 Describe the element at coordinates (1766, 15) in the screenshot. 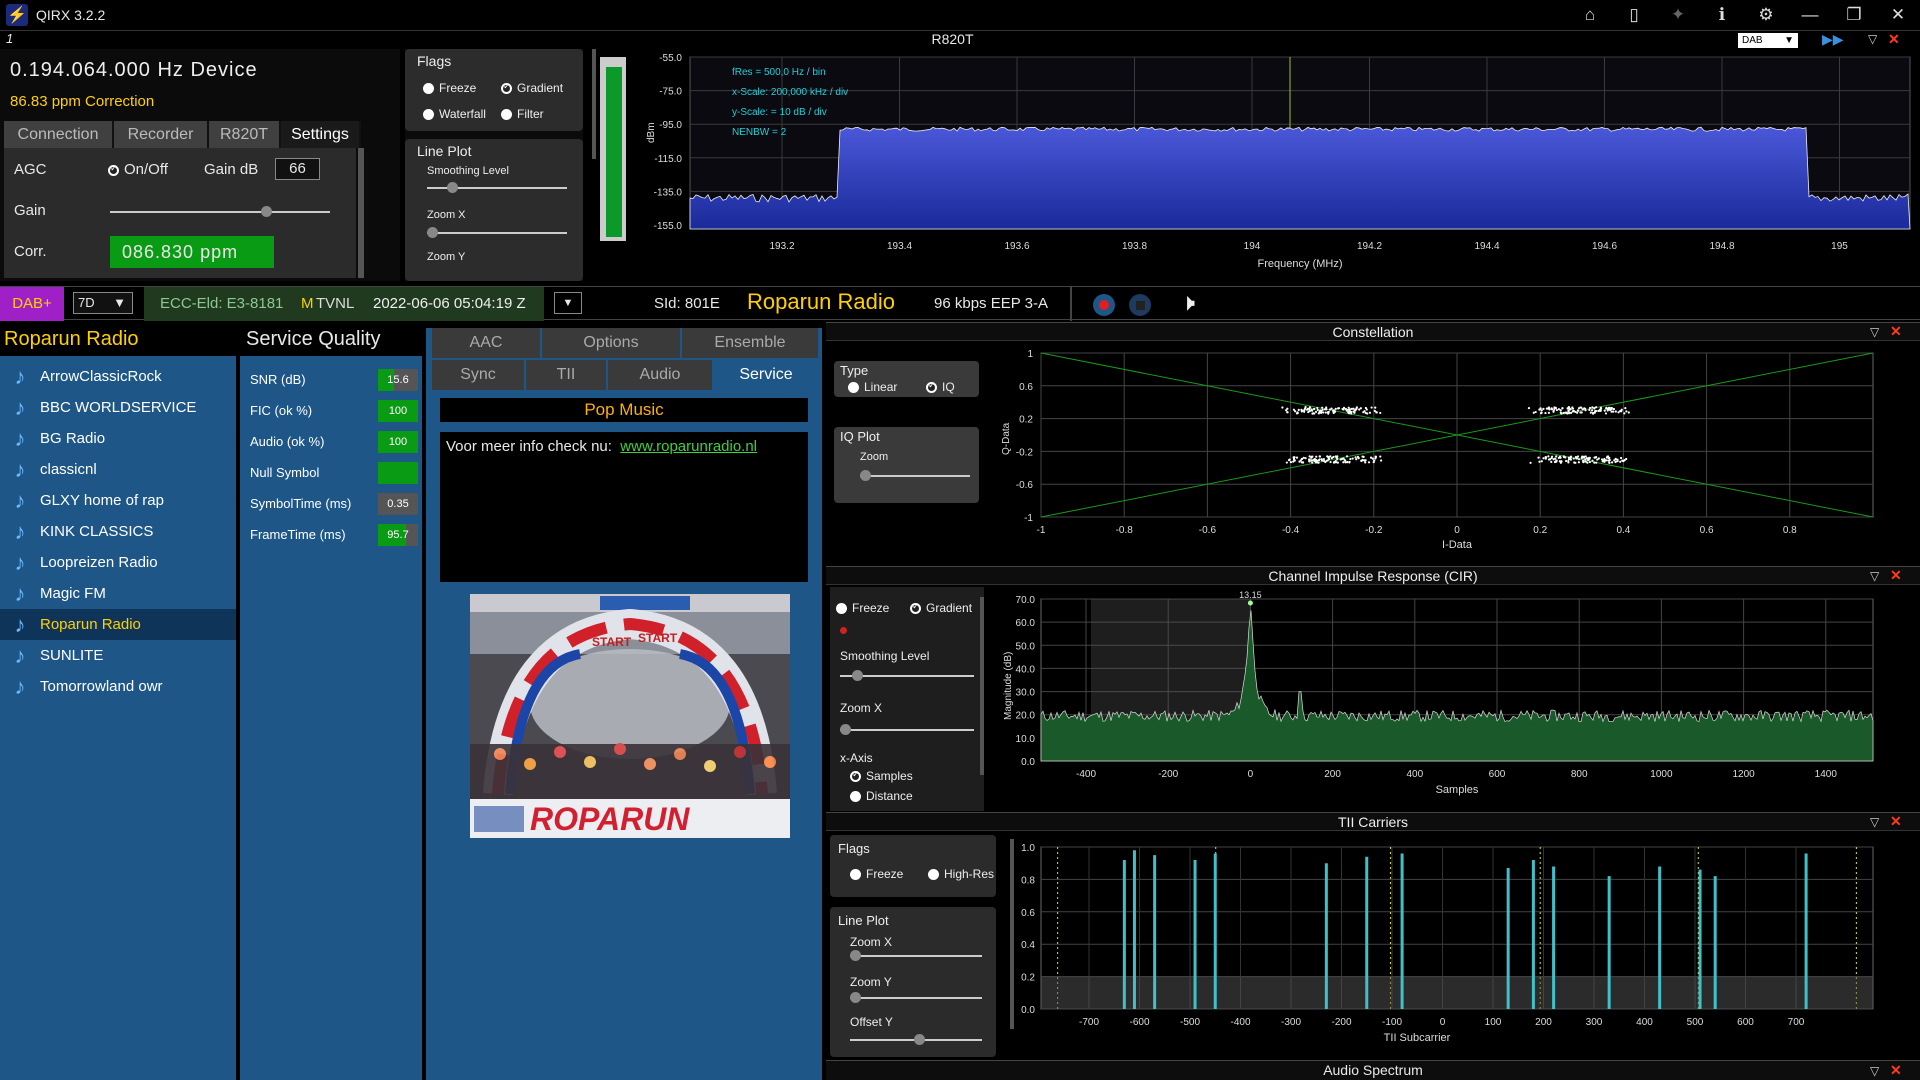

I see `gear-icon: ⚙` at that location.